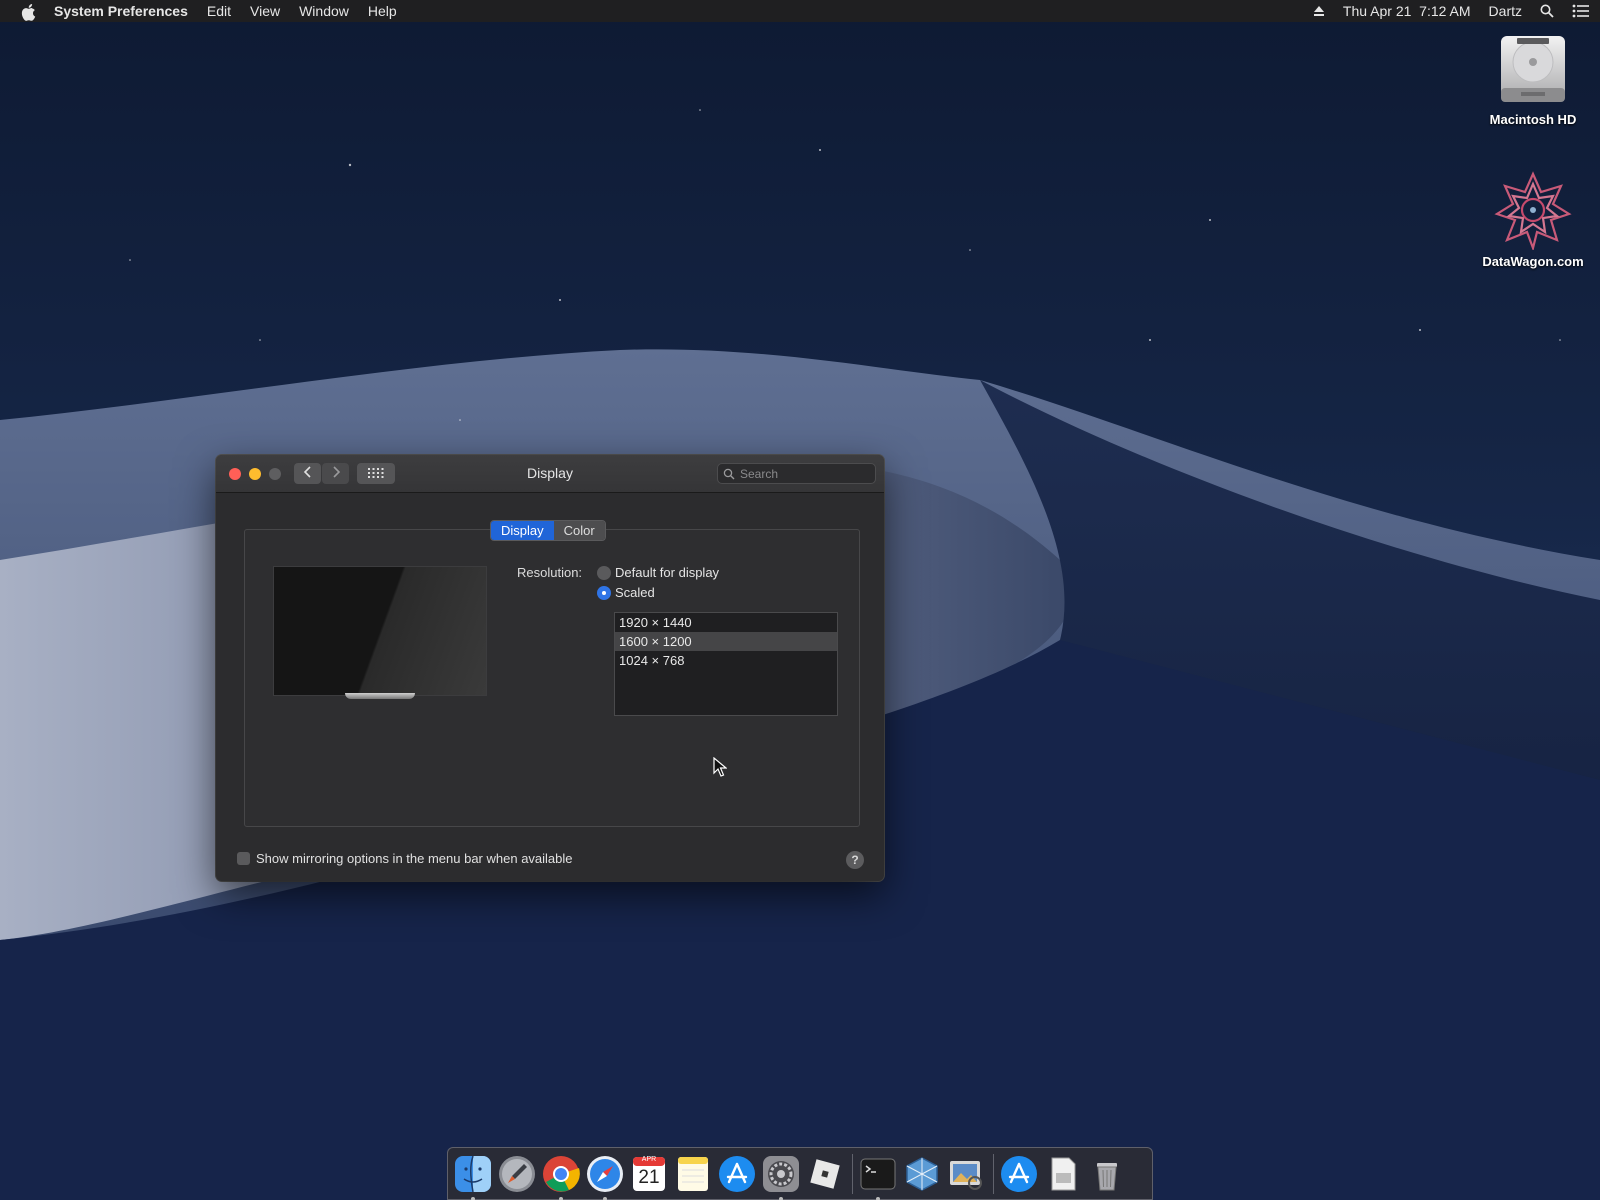  I want to click on trash-icon, so click(1107, 1174).